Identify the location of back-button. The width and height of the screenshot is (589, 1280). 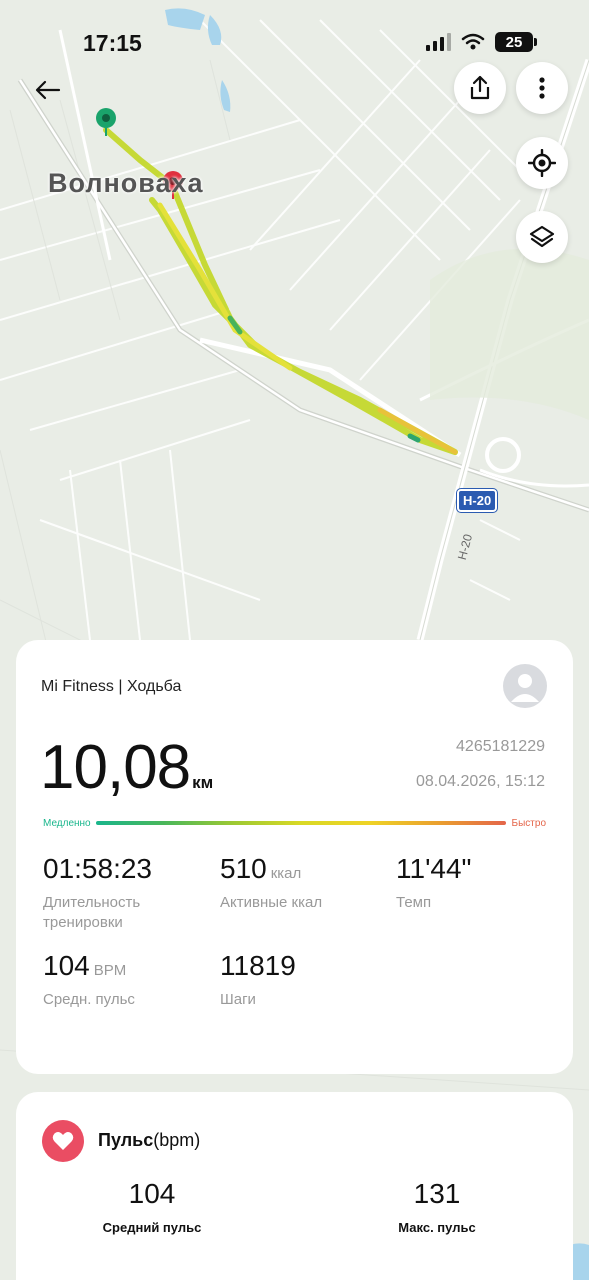
(48, 90).